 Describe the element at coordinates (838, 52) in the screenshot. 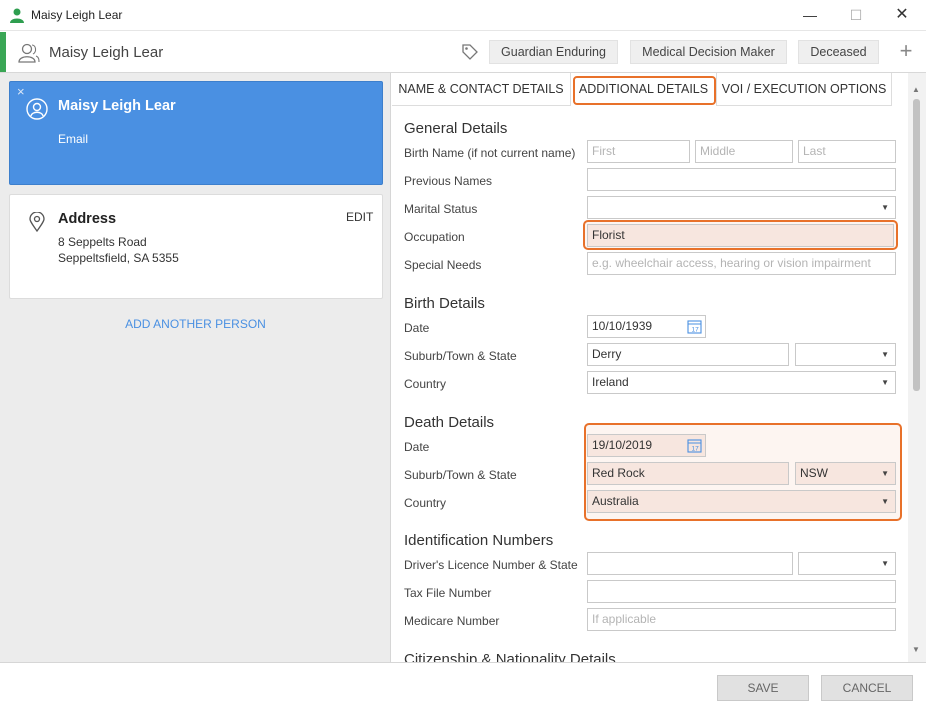

I see `tag-deceased: Deceased` at that location.